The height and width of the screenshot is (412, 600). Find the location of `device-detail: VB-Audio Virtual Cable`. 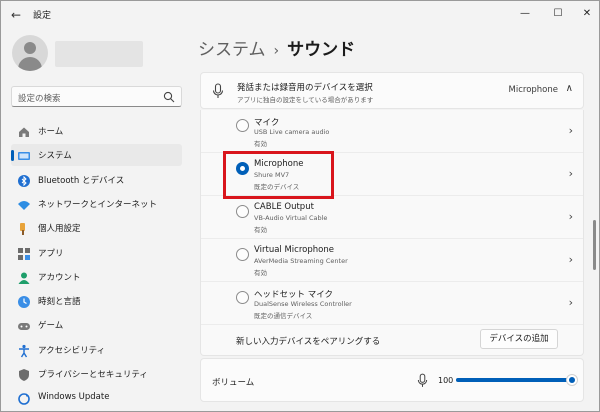

device-detail: VB-Audio Virtual Cable is located at coordinates (291, 218).